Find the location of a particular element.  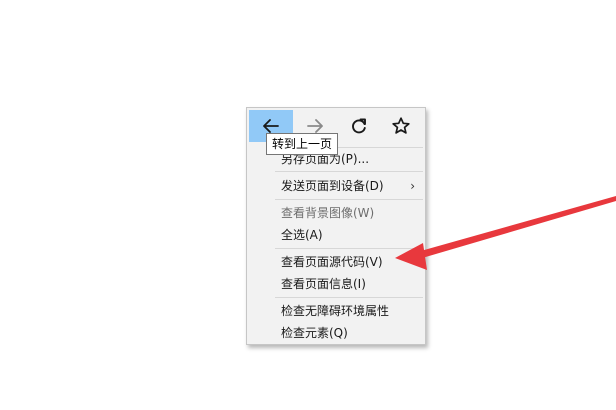

menu-item-label: 发送页面到设备(D) is located at coordinates (332, 186).